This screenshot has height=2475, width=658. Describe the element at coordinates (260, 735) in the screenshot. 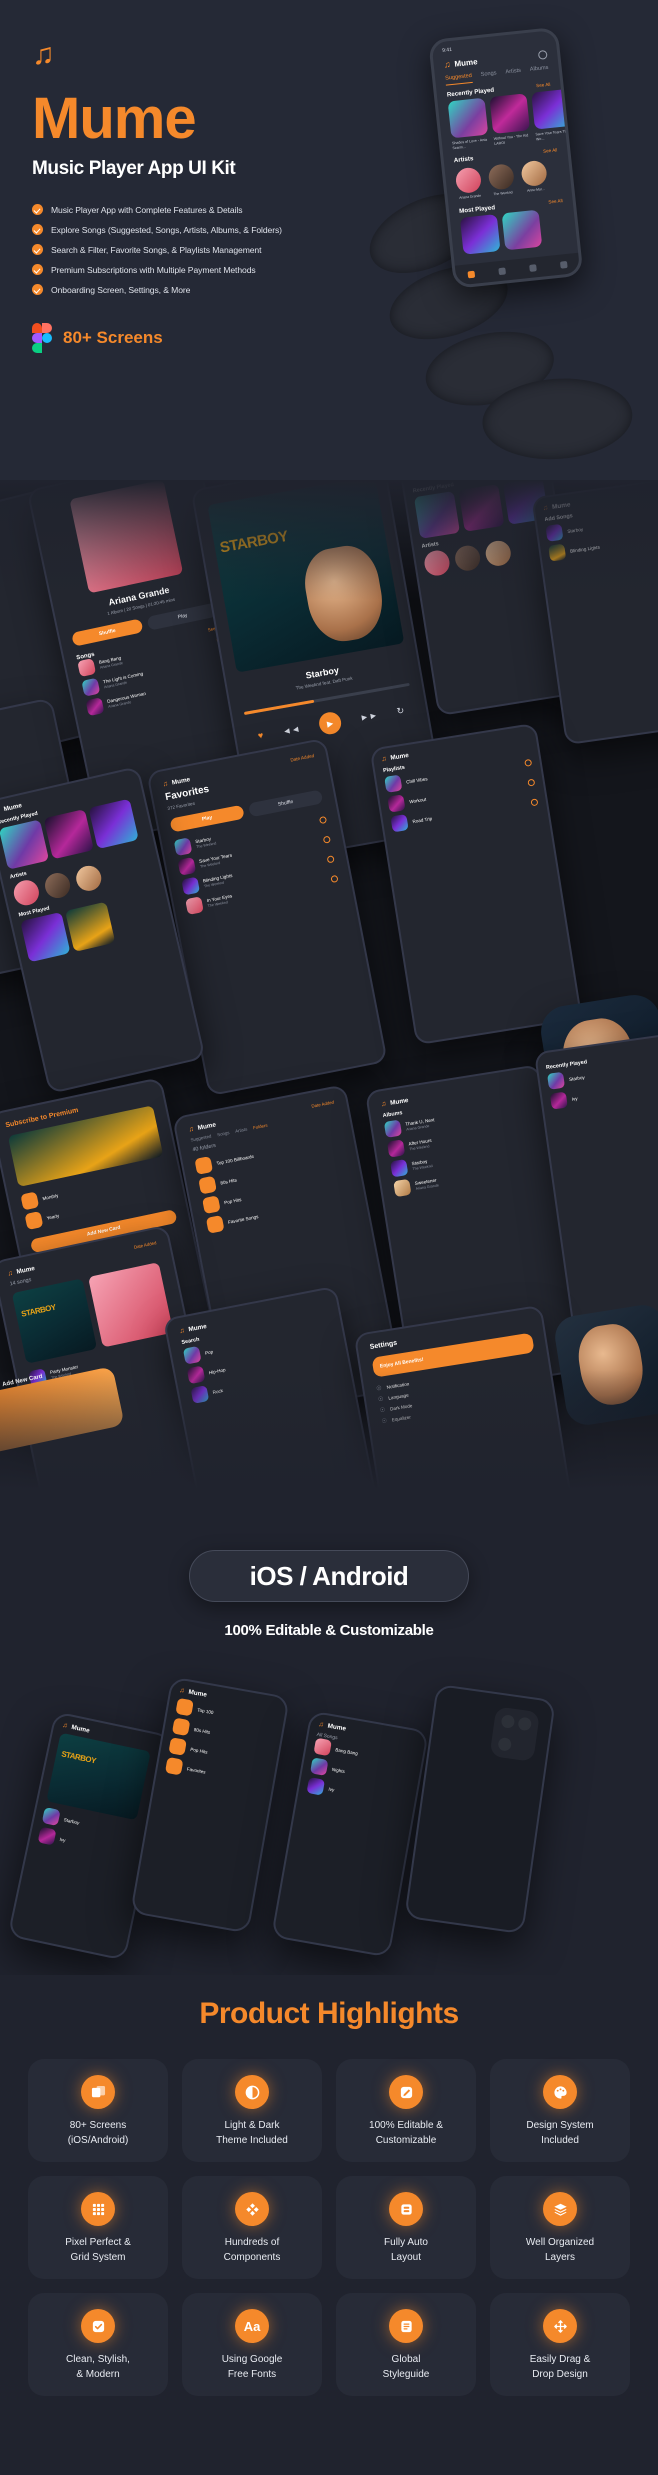

I see `heart-icon: ♥` at that location.